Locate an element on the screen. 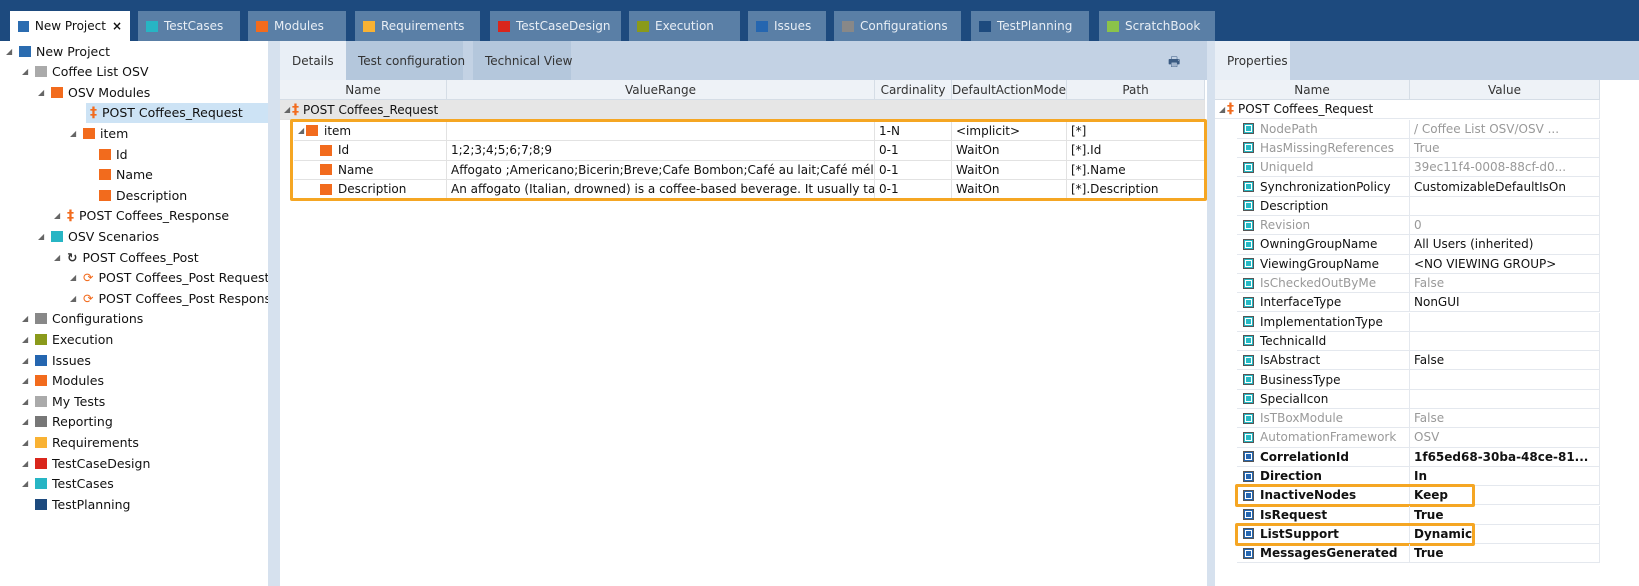  row-path: [*].Id is located at coordinates (1136, 150).